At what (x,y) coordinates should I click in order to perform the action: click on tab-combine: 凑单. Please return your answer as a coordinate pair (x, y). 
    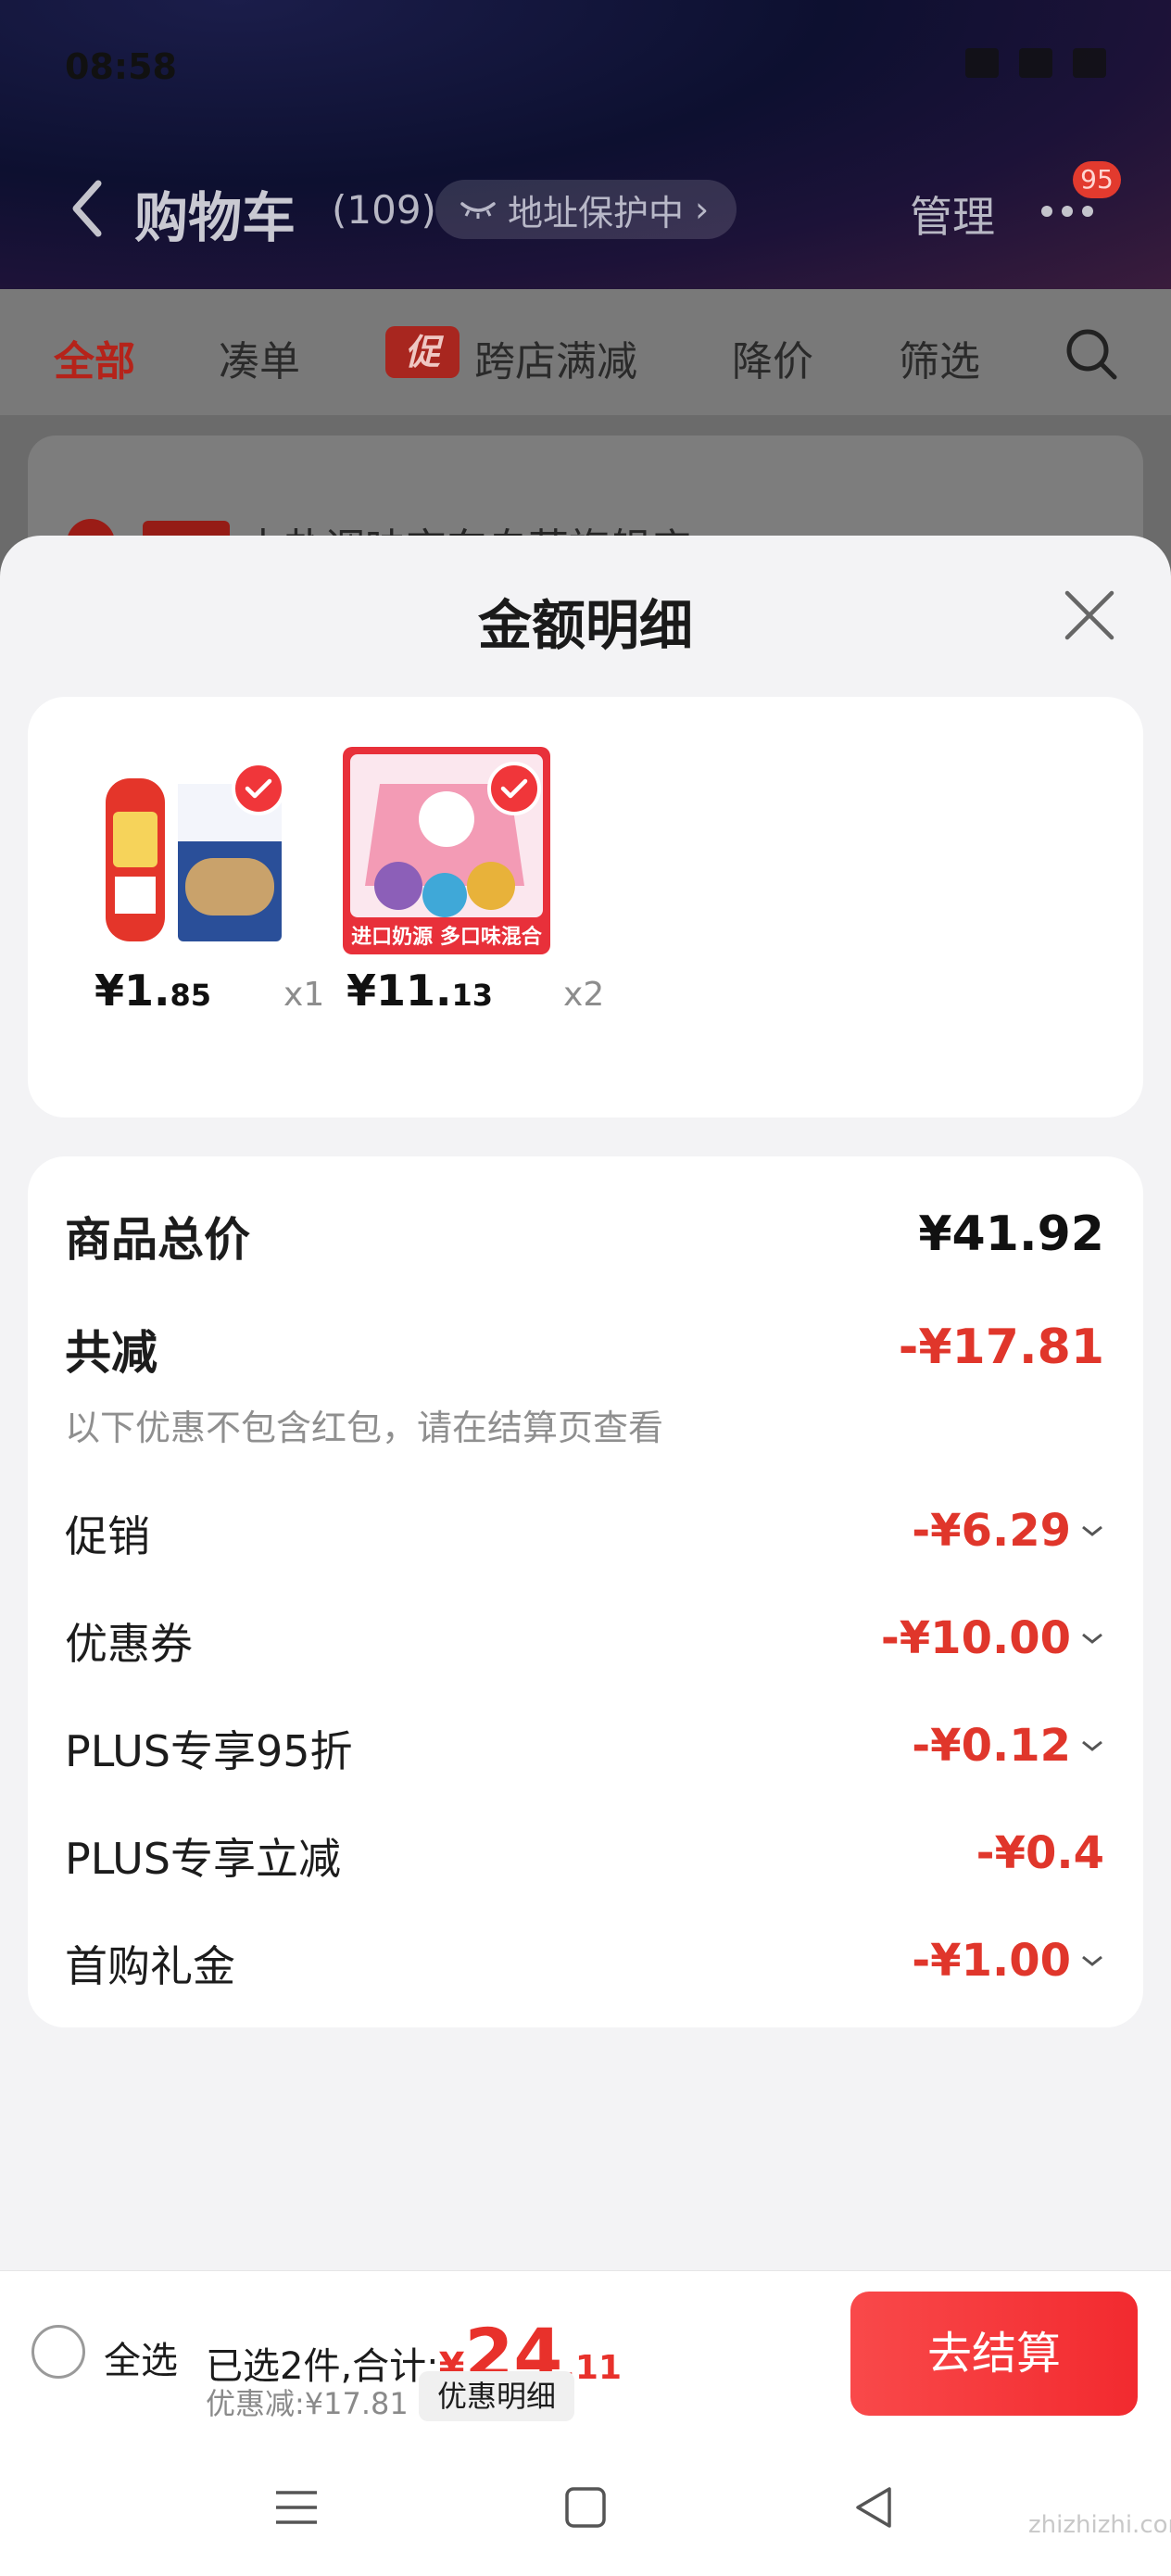
    Looking at the image, I should click on (259, 357).